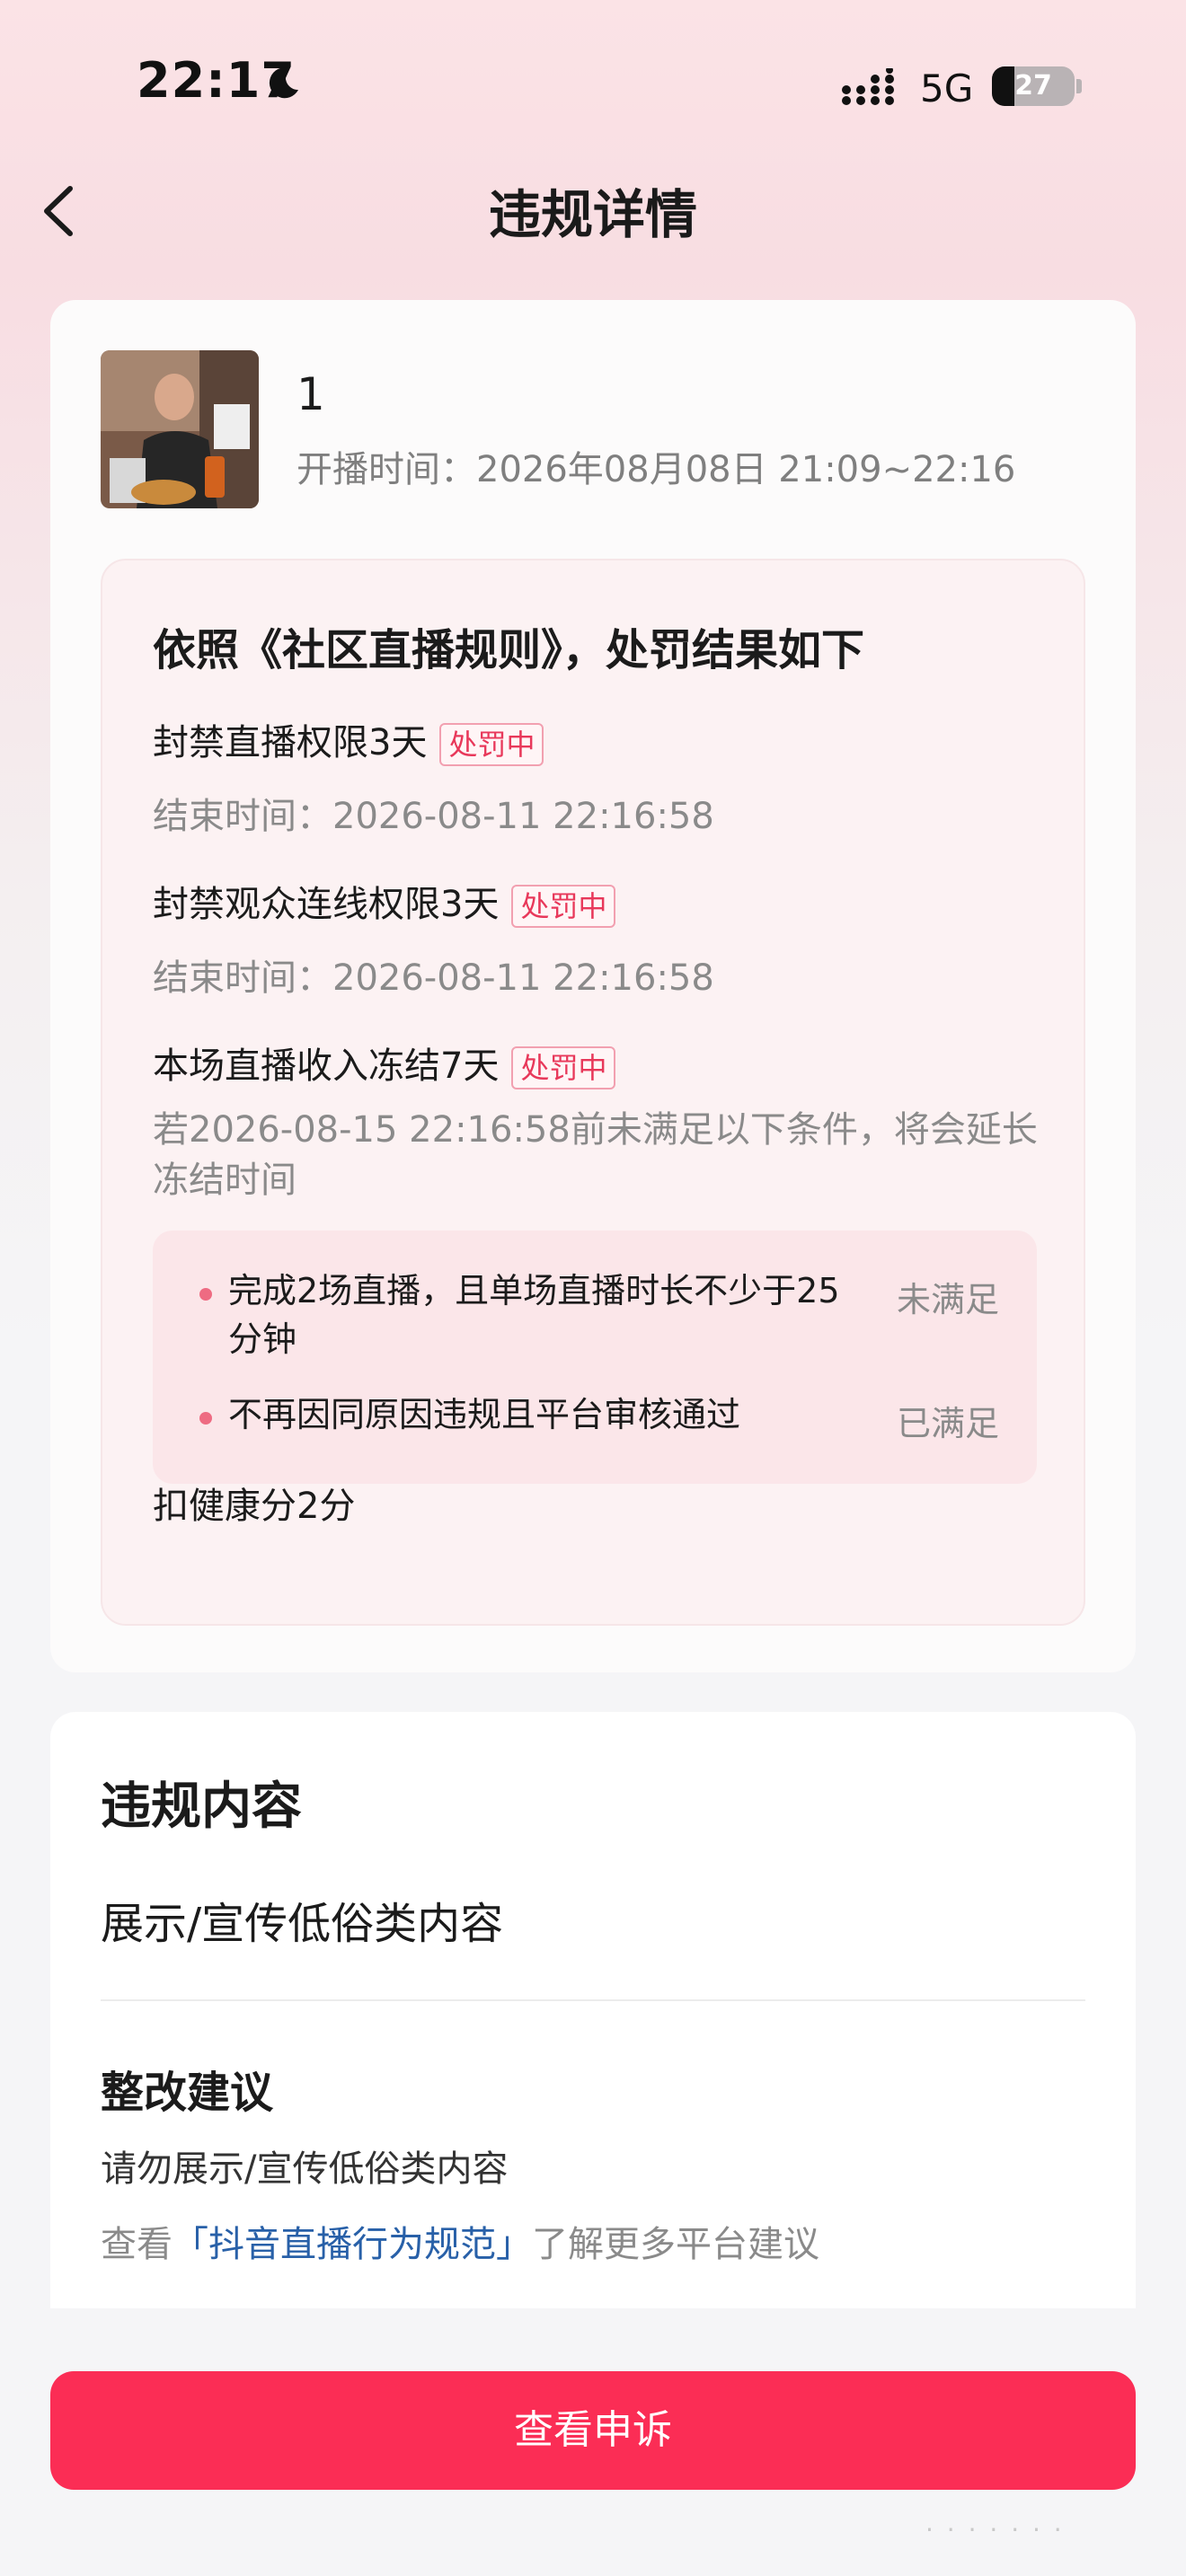 The width and height of the screenshot is (1186, 2576). I want to click on freeze-note: 若2026-08-15 22:16:58前未满足以下条件，将会延长冻结时间, so click(595, 1155).